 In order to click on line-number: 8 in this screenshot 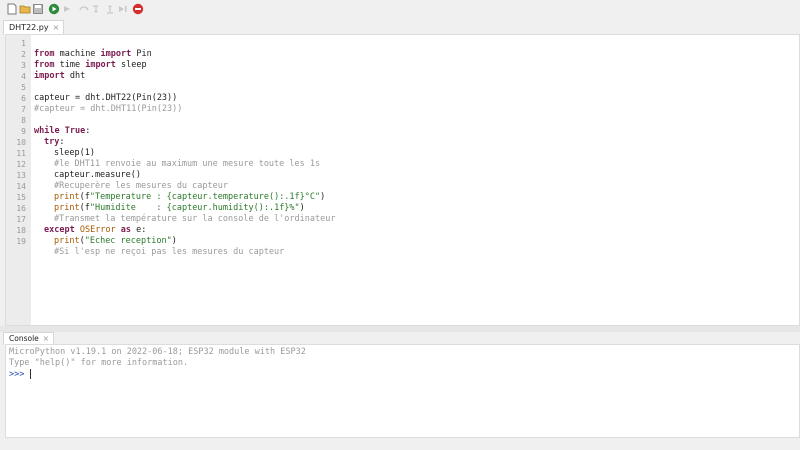, I will do `click(23, 120)`.